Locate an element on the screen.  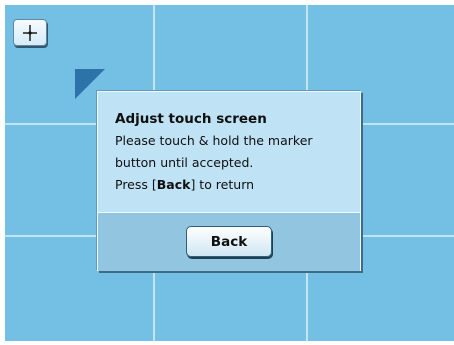
instruction-back-keyword: Back is located at coordinates (173, 184).